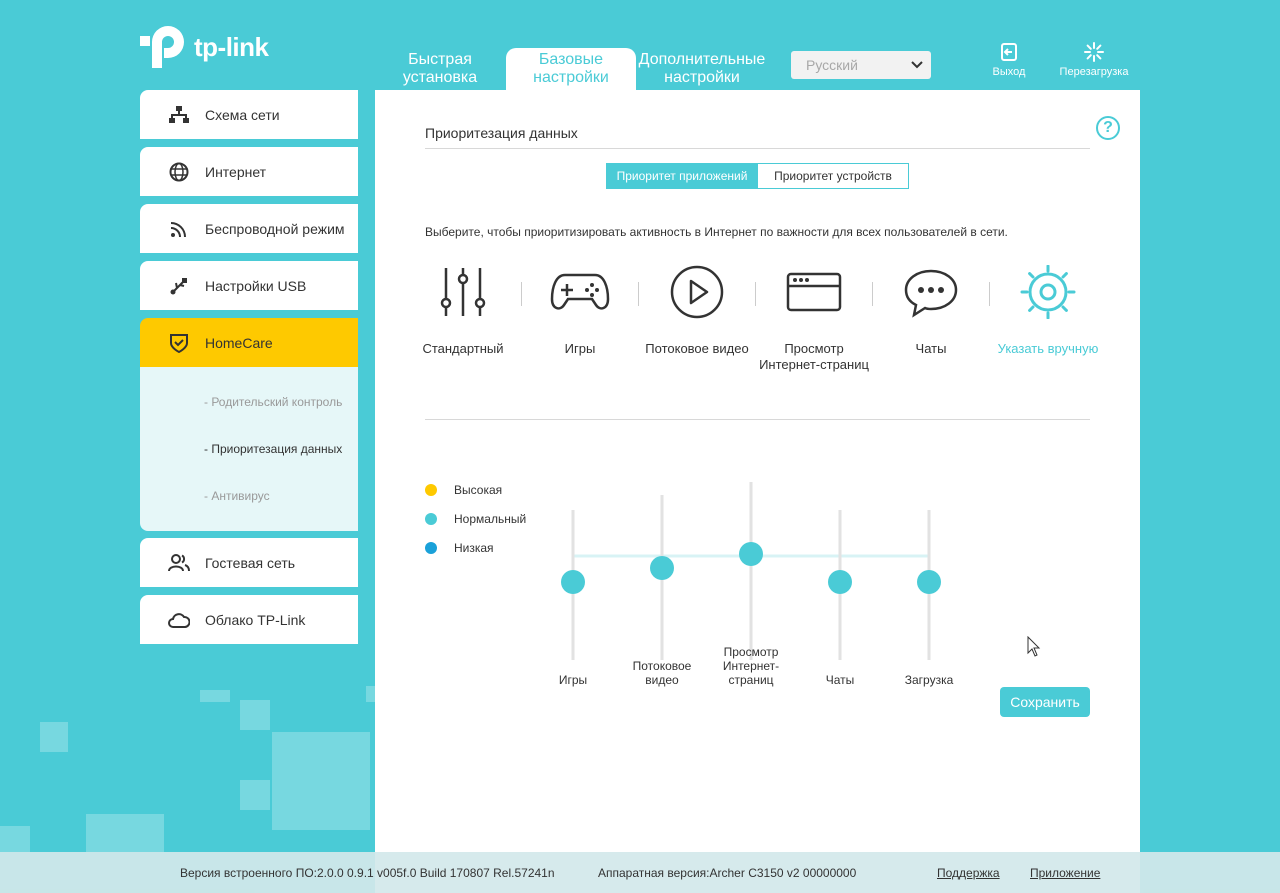  I want to click on brand-name: tp-link, so click(231, 46).